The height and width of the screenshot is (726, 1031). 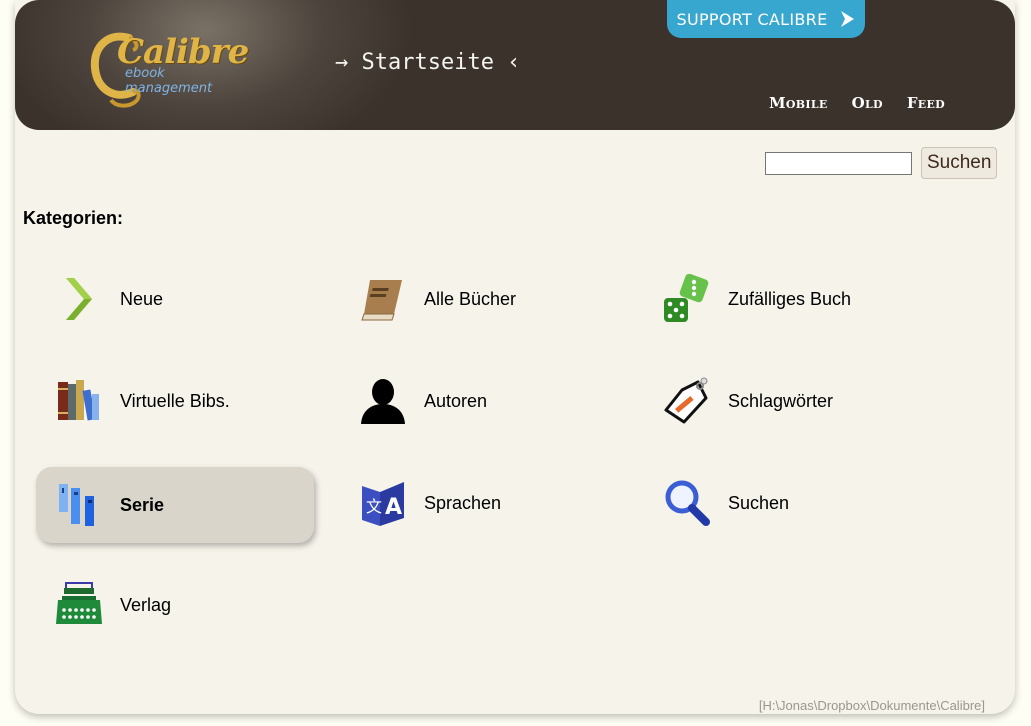 I want to click on category-label: Virtuelle Bibs., so click(x=175, y=400).